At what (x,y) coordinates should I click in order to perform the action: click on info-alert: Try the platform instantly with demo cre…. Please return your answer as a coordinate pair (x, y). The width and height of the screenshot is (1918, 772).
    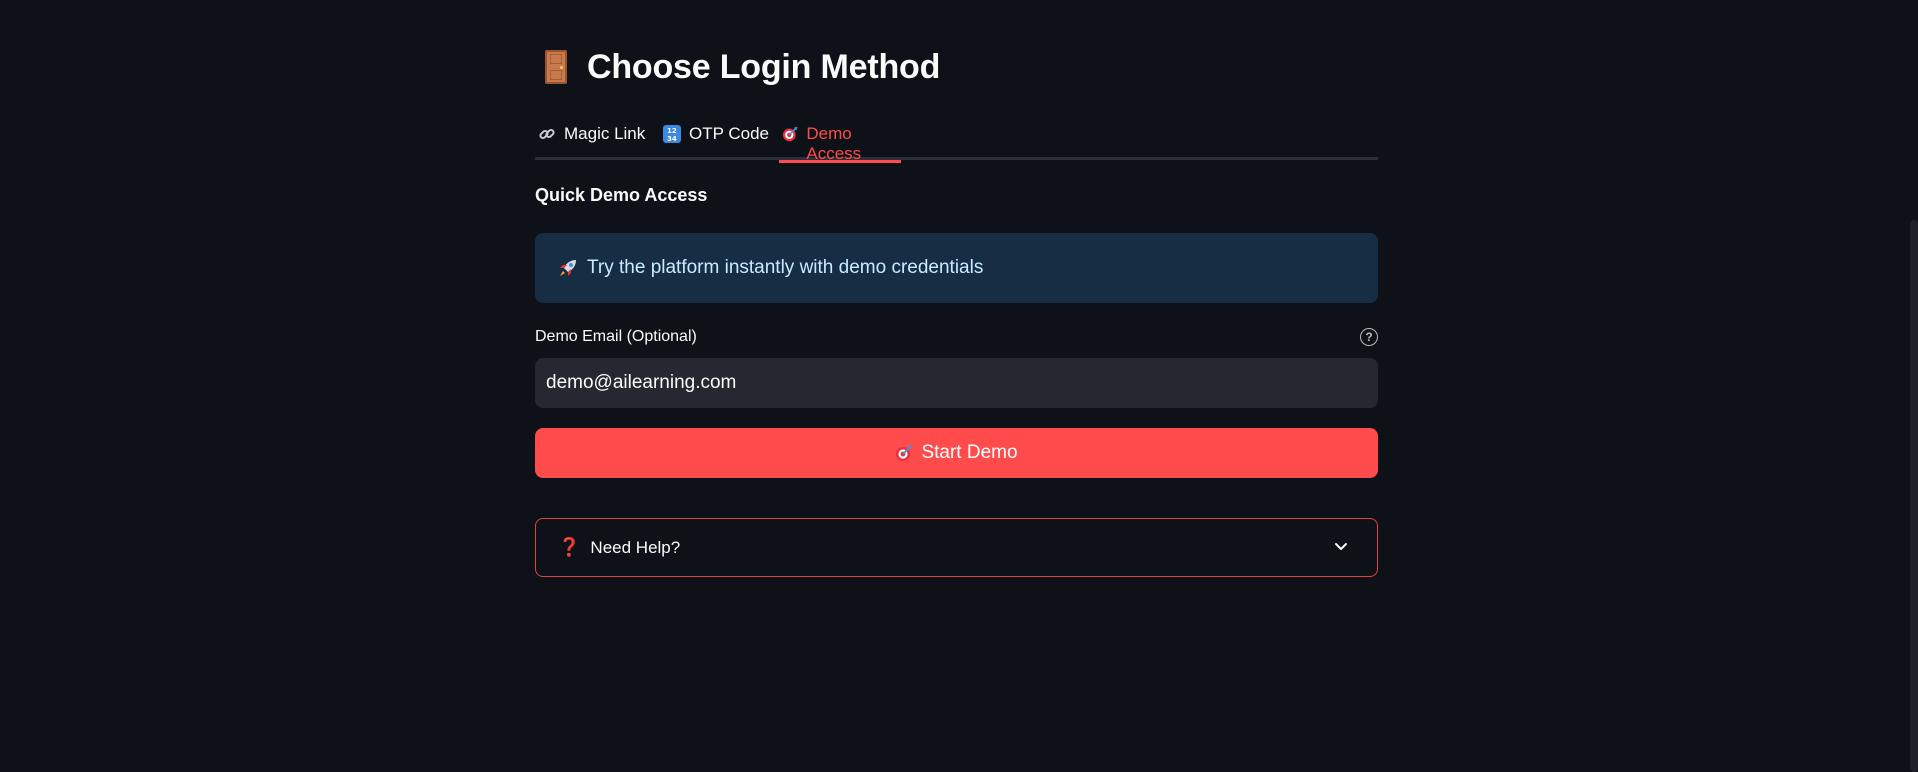
    Looking at the image, I should click on (956, 268).